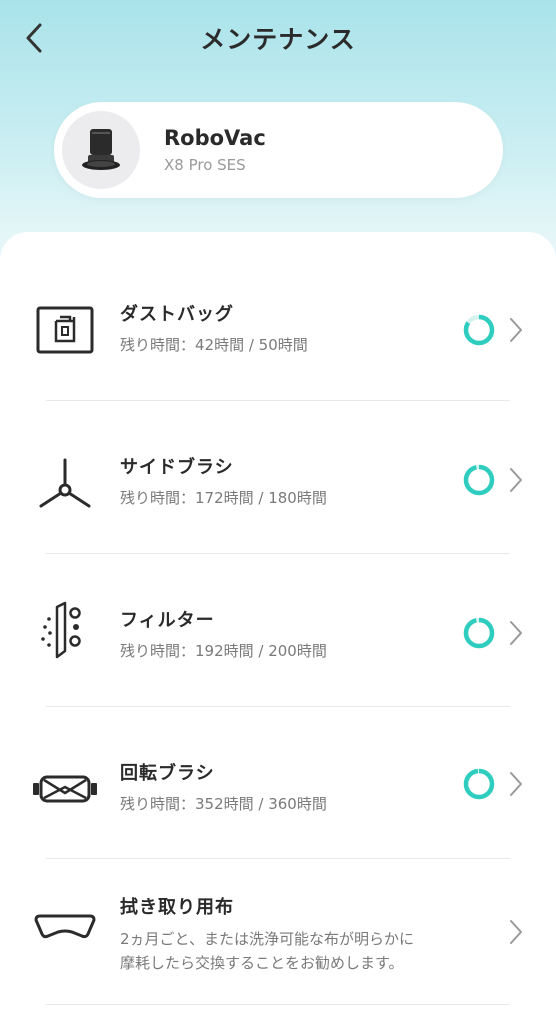 The width and height of the screenshot is (556, 1024). What do you see at coordinates (278, 789) in the screenshot?
I see `list-item-rolling-brush: 回転ブラシ 残り時間：352時間 / 360時間` at bounding box center [278, 789].